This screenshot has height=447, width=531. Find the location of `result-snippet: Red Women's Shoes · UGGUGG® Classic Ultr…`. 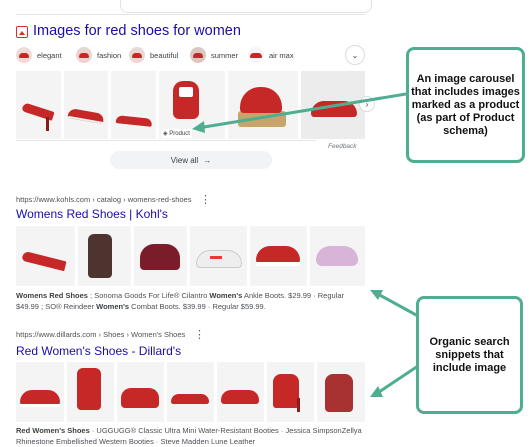

result-snippet: Red Women's Shoes · UGGUGG® Classic Ultr… is located at coordinates (189, 436).